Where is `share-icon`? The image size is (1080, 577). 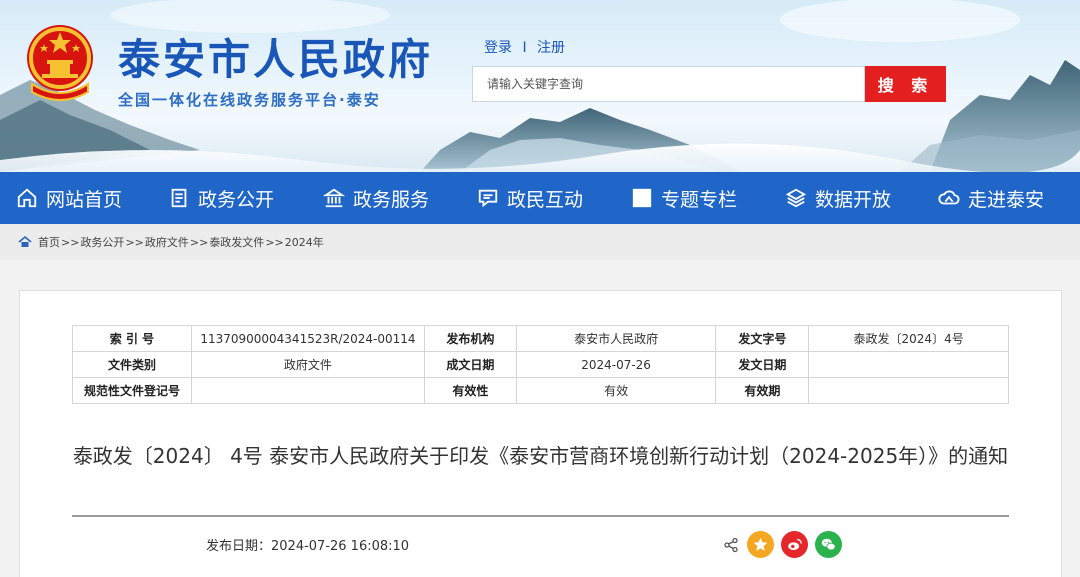 share-icon is located at coordinates (731, 545).